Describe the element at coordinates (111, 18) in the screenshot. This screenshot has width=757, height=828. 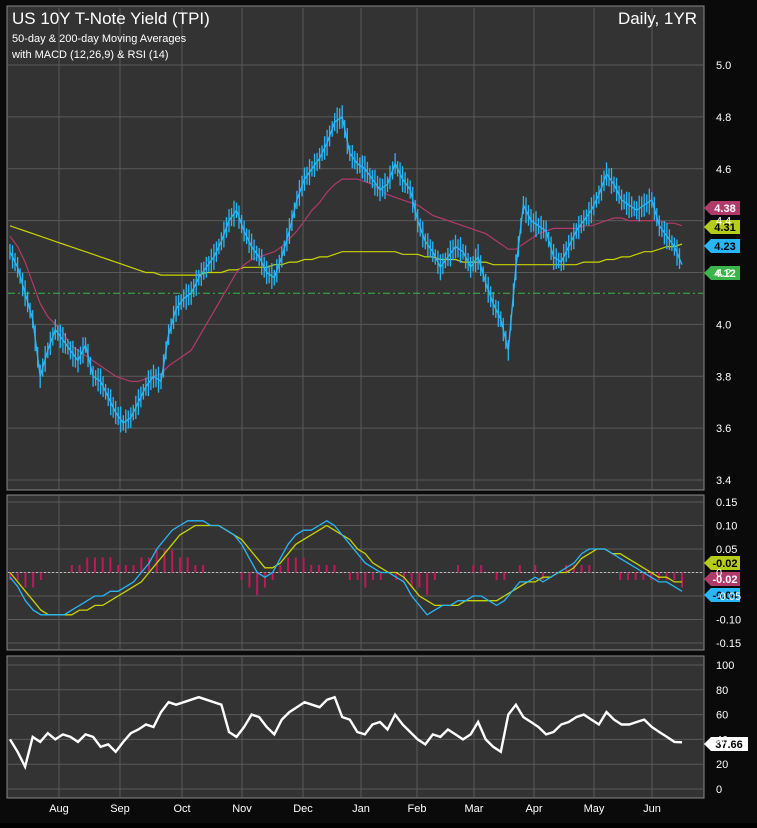
I see `chart-title: US 10Y T-Note Yield (TPI)` at that location.